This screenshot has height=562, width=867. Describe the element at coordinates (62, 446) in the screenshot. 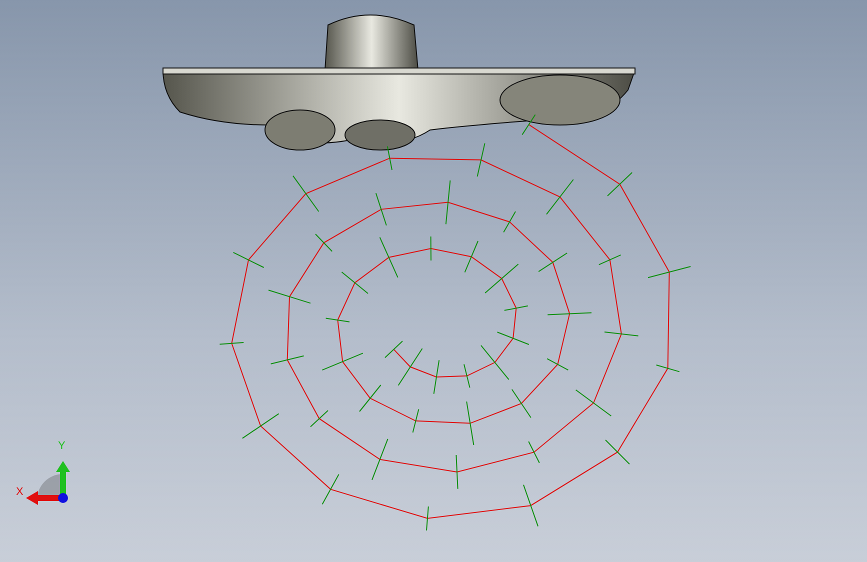

I see `y-axis-label: Y` at that location.